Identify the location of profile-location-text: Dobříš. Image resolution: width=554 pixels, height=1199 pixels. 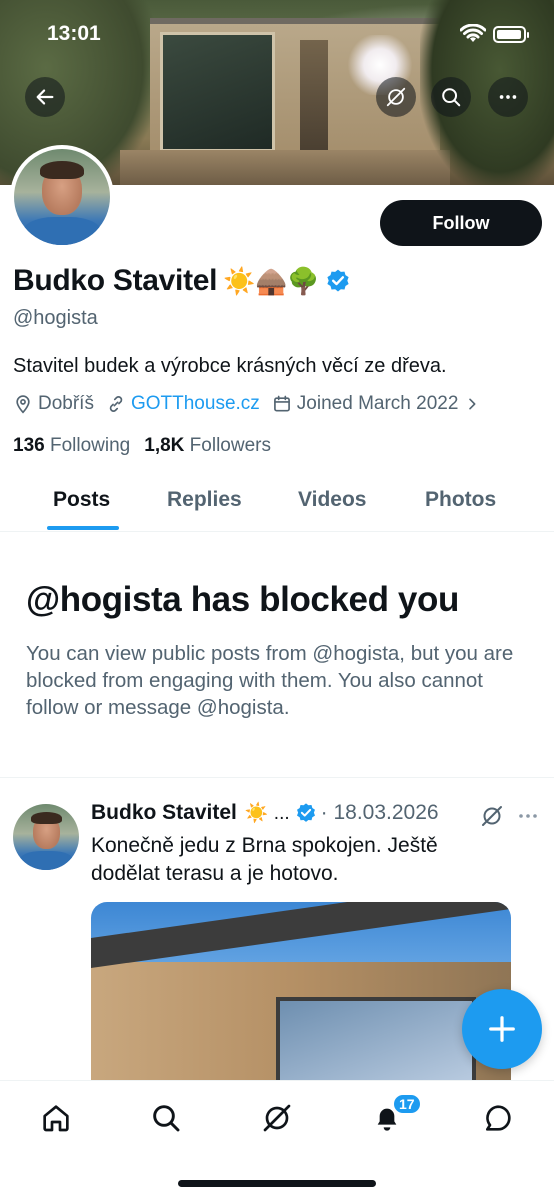
(66, 403).